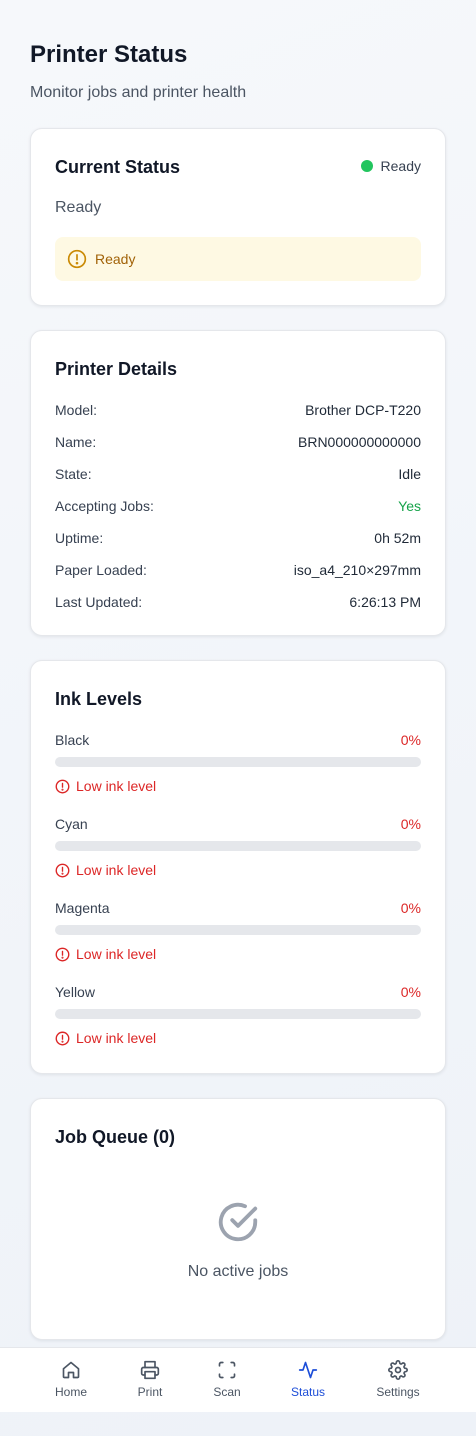 The image size is (476, 1436). I want to click on job-queue-title: Job Queue (0), so click(115, 1137).